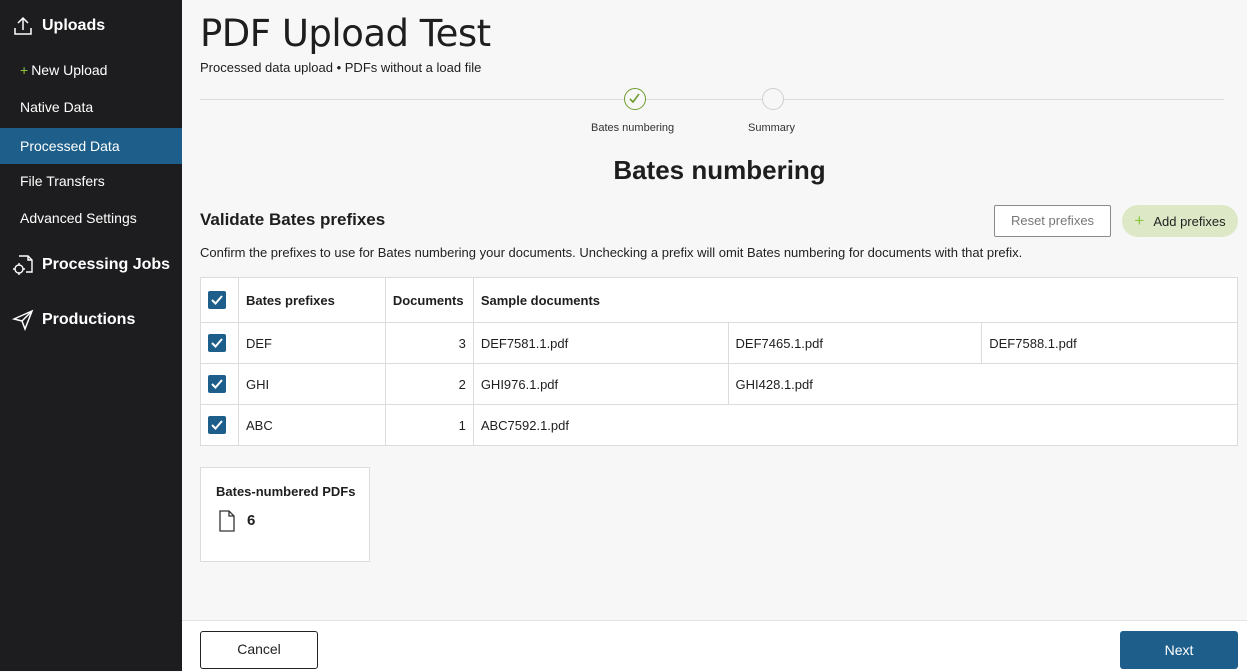 This screenshot has width=1247, height=672. What do you see at coordinates (1109, 343) in the screenshot?
I see `sample-document-cell: DEF7588.1.pdf` at bounding box center [1109, 343].